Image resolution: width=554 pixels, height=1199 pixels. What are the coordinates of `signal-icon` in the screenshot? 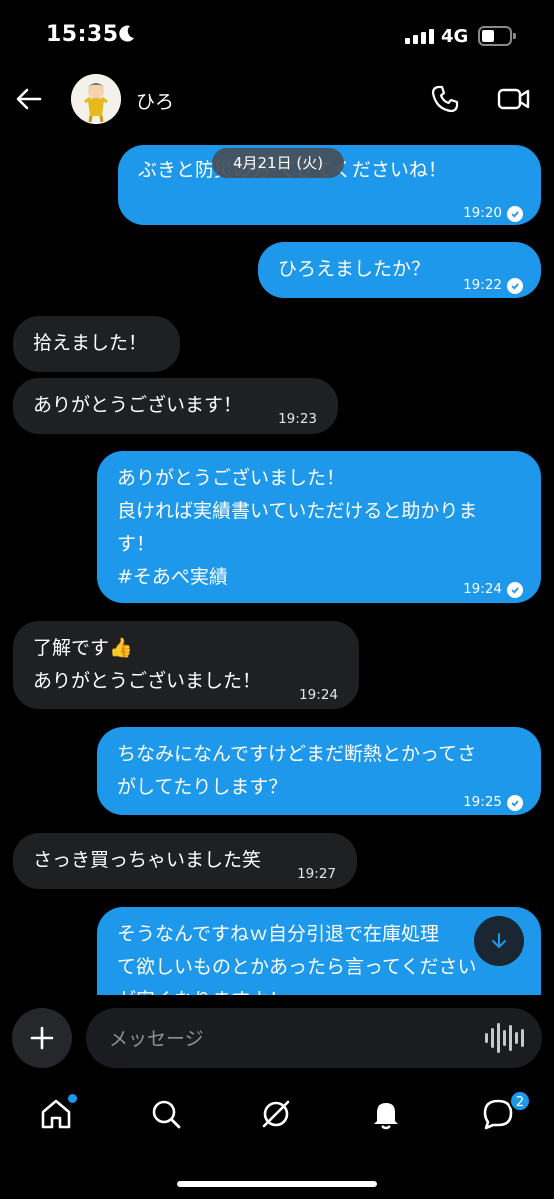 It's located at (419, 36).